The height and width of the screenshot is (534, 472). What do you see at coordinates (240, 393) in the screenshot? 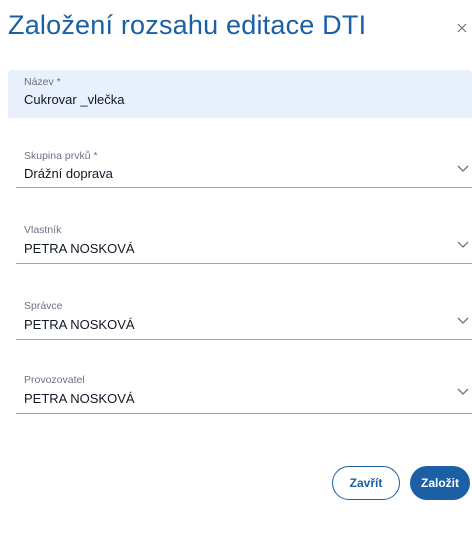
I see `operator-select: Provozovatel PETRA NOSKOVÁ` at bounding box center [240, 393].